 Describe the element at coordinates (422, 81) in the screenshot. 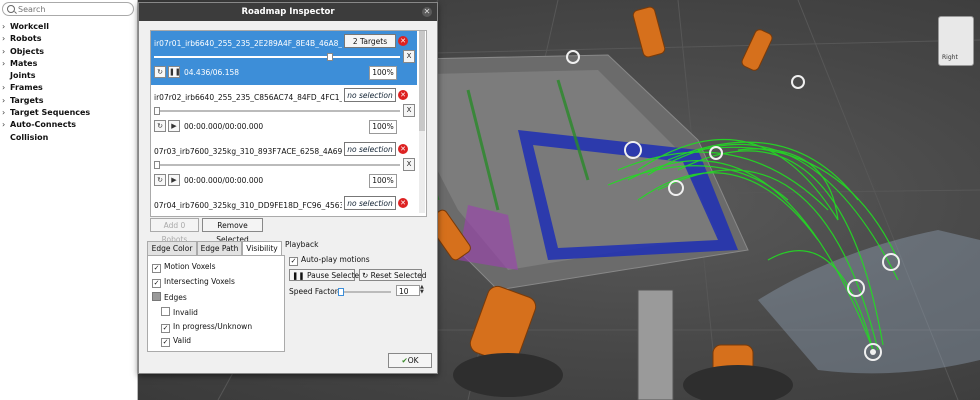

I see `scrollbar-thumb` at that location.